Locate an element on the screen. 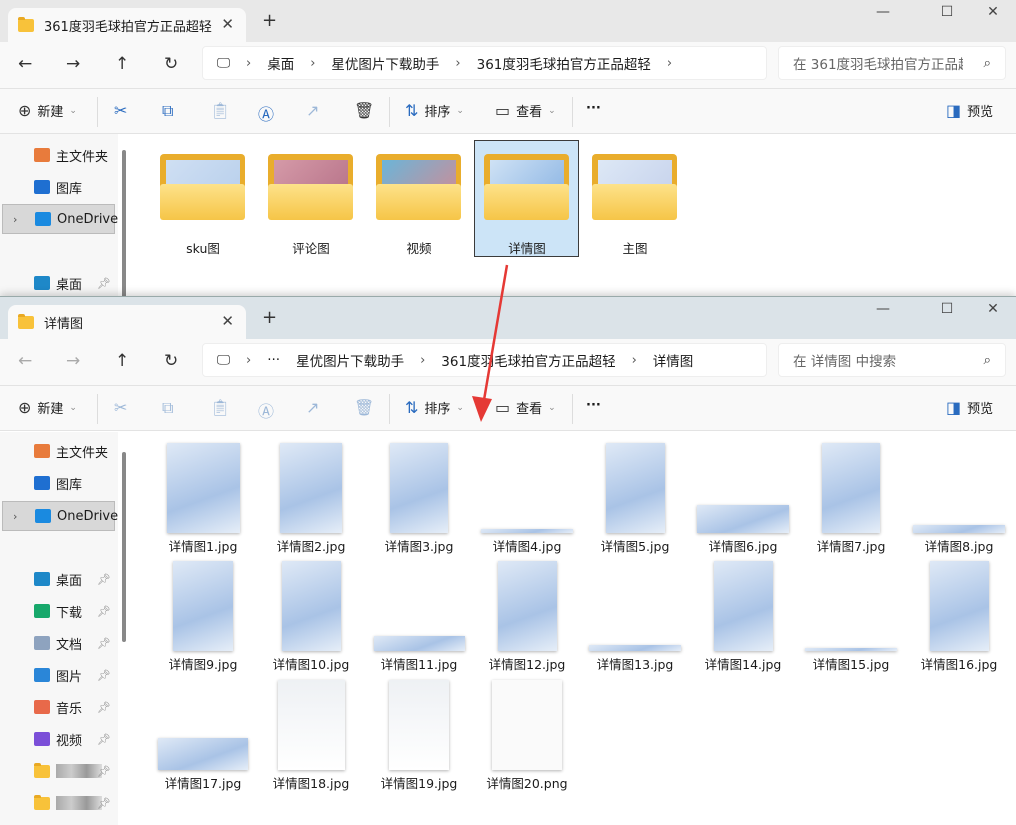 The width and height of the screenshot is (1016, 825). annotation-arrow is located at coordinates (490, 343).